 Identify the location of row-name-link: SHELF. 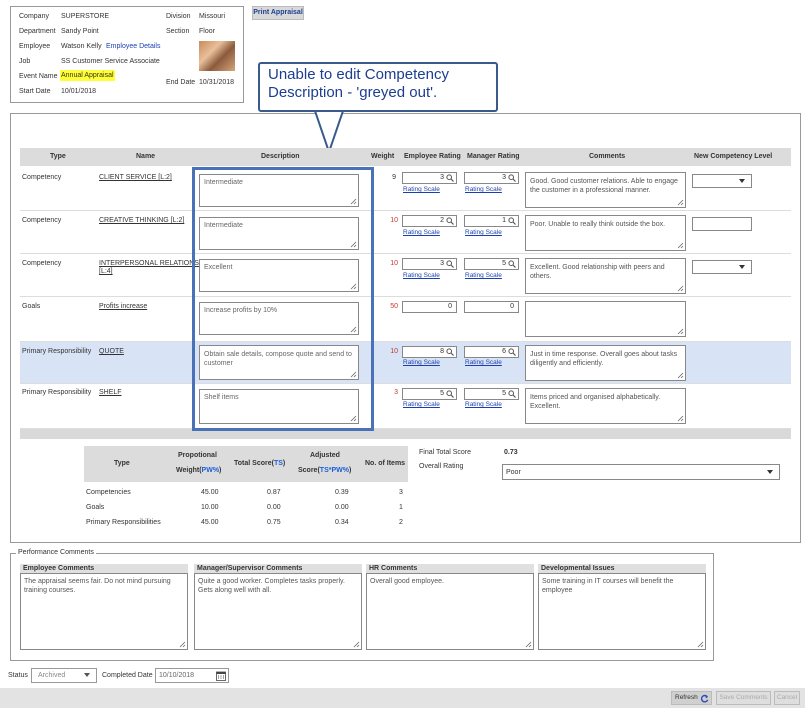
(110, 392).